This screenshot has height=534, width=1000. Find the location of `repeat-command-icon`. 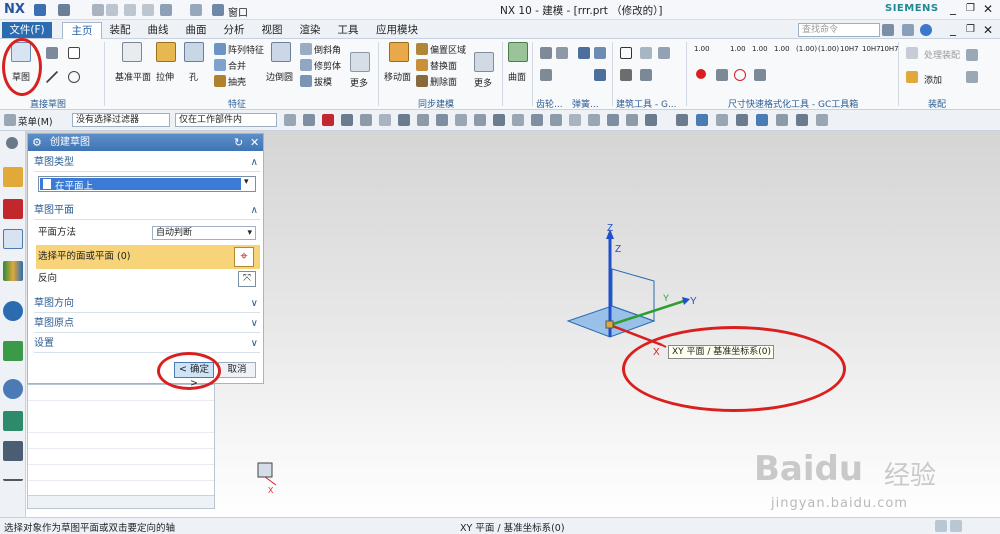

repeat-command-icon is located at coordinates (166, 10).